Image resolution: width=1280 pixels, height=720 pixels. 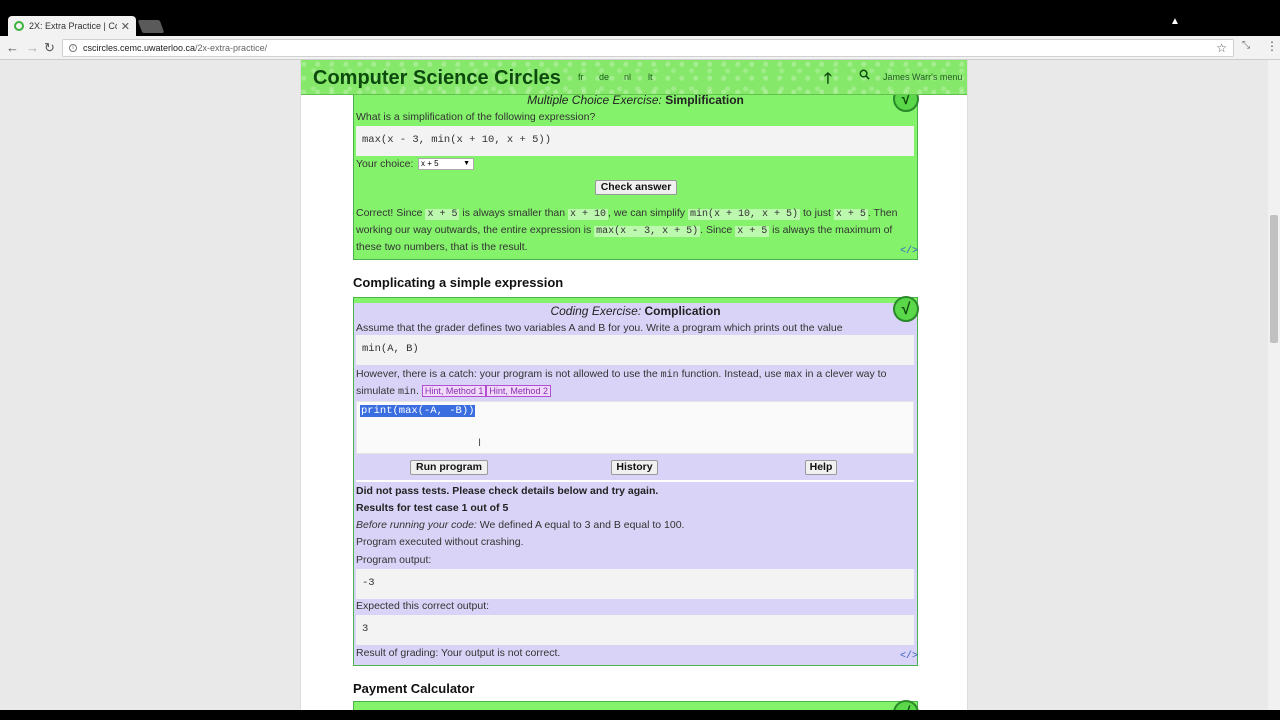 What do you see at coordinates (437, 78) in the screenshot?
I see `site-title: Computer Science Circles` at bounding box center [437, 78].